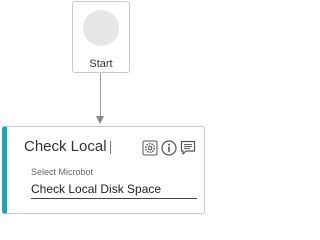 The height and width of the screenshot is (240, 320). I want to click on connector-line, so click(100, 95).